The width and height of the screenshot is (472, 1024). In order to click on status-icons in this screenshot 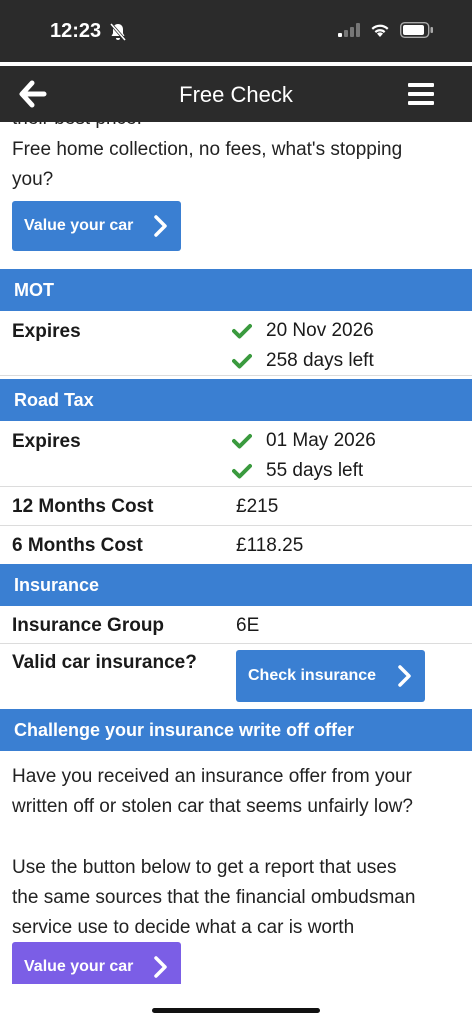, I will do `click(386, 30)`.